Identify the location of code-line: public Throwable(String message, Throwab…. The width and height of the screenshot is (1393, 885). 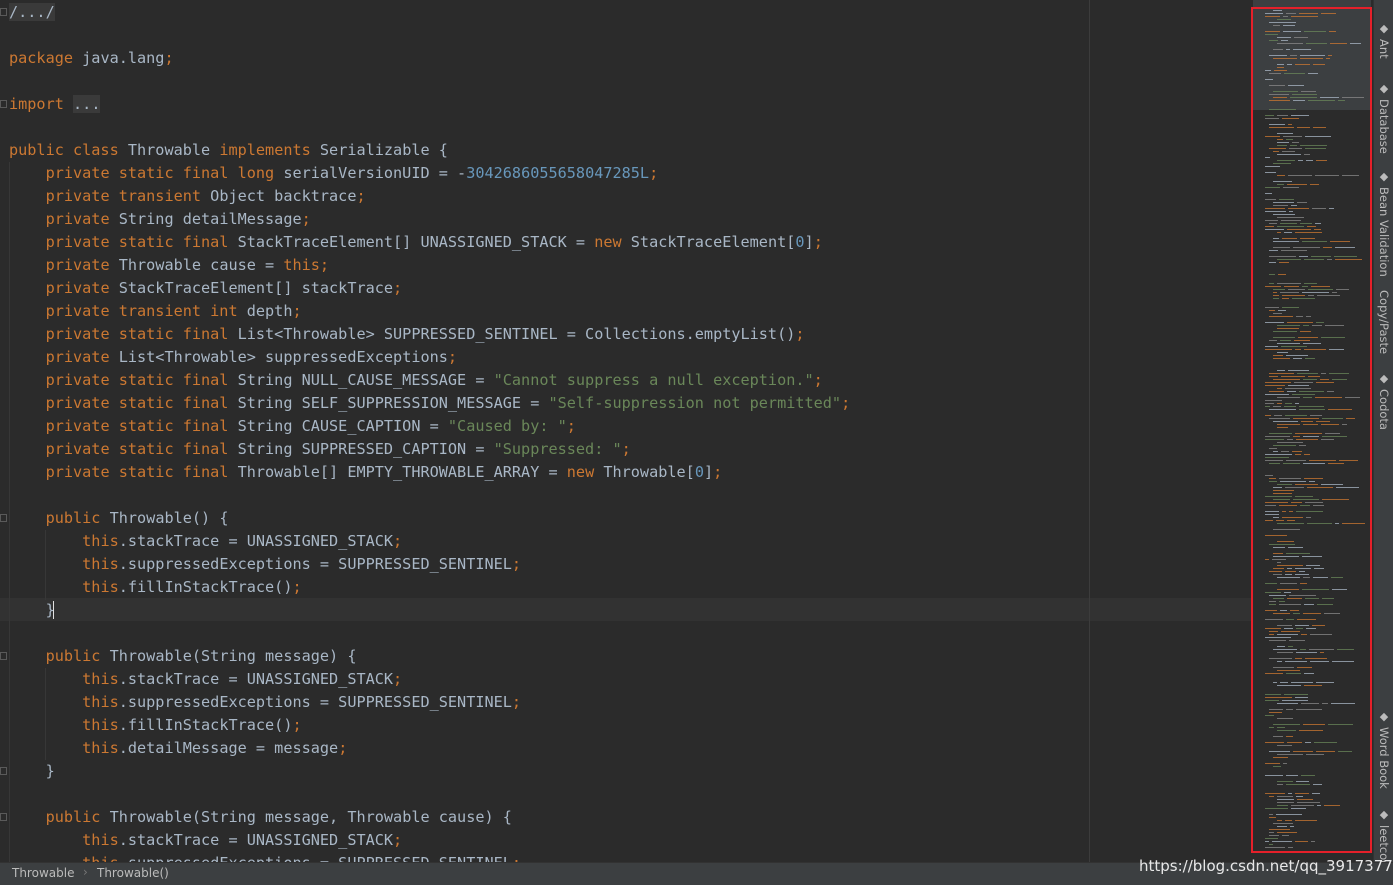
(260, 817).